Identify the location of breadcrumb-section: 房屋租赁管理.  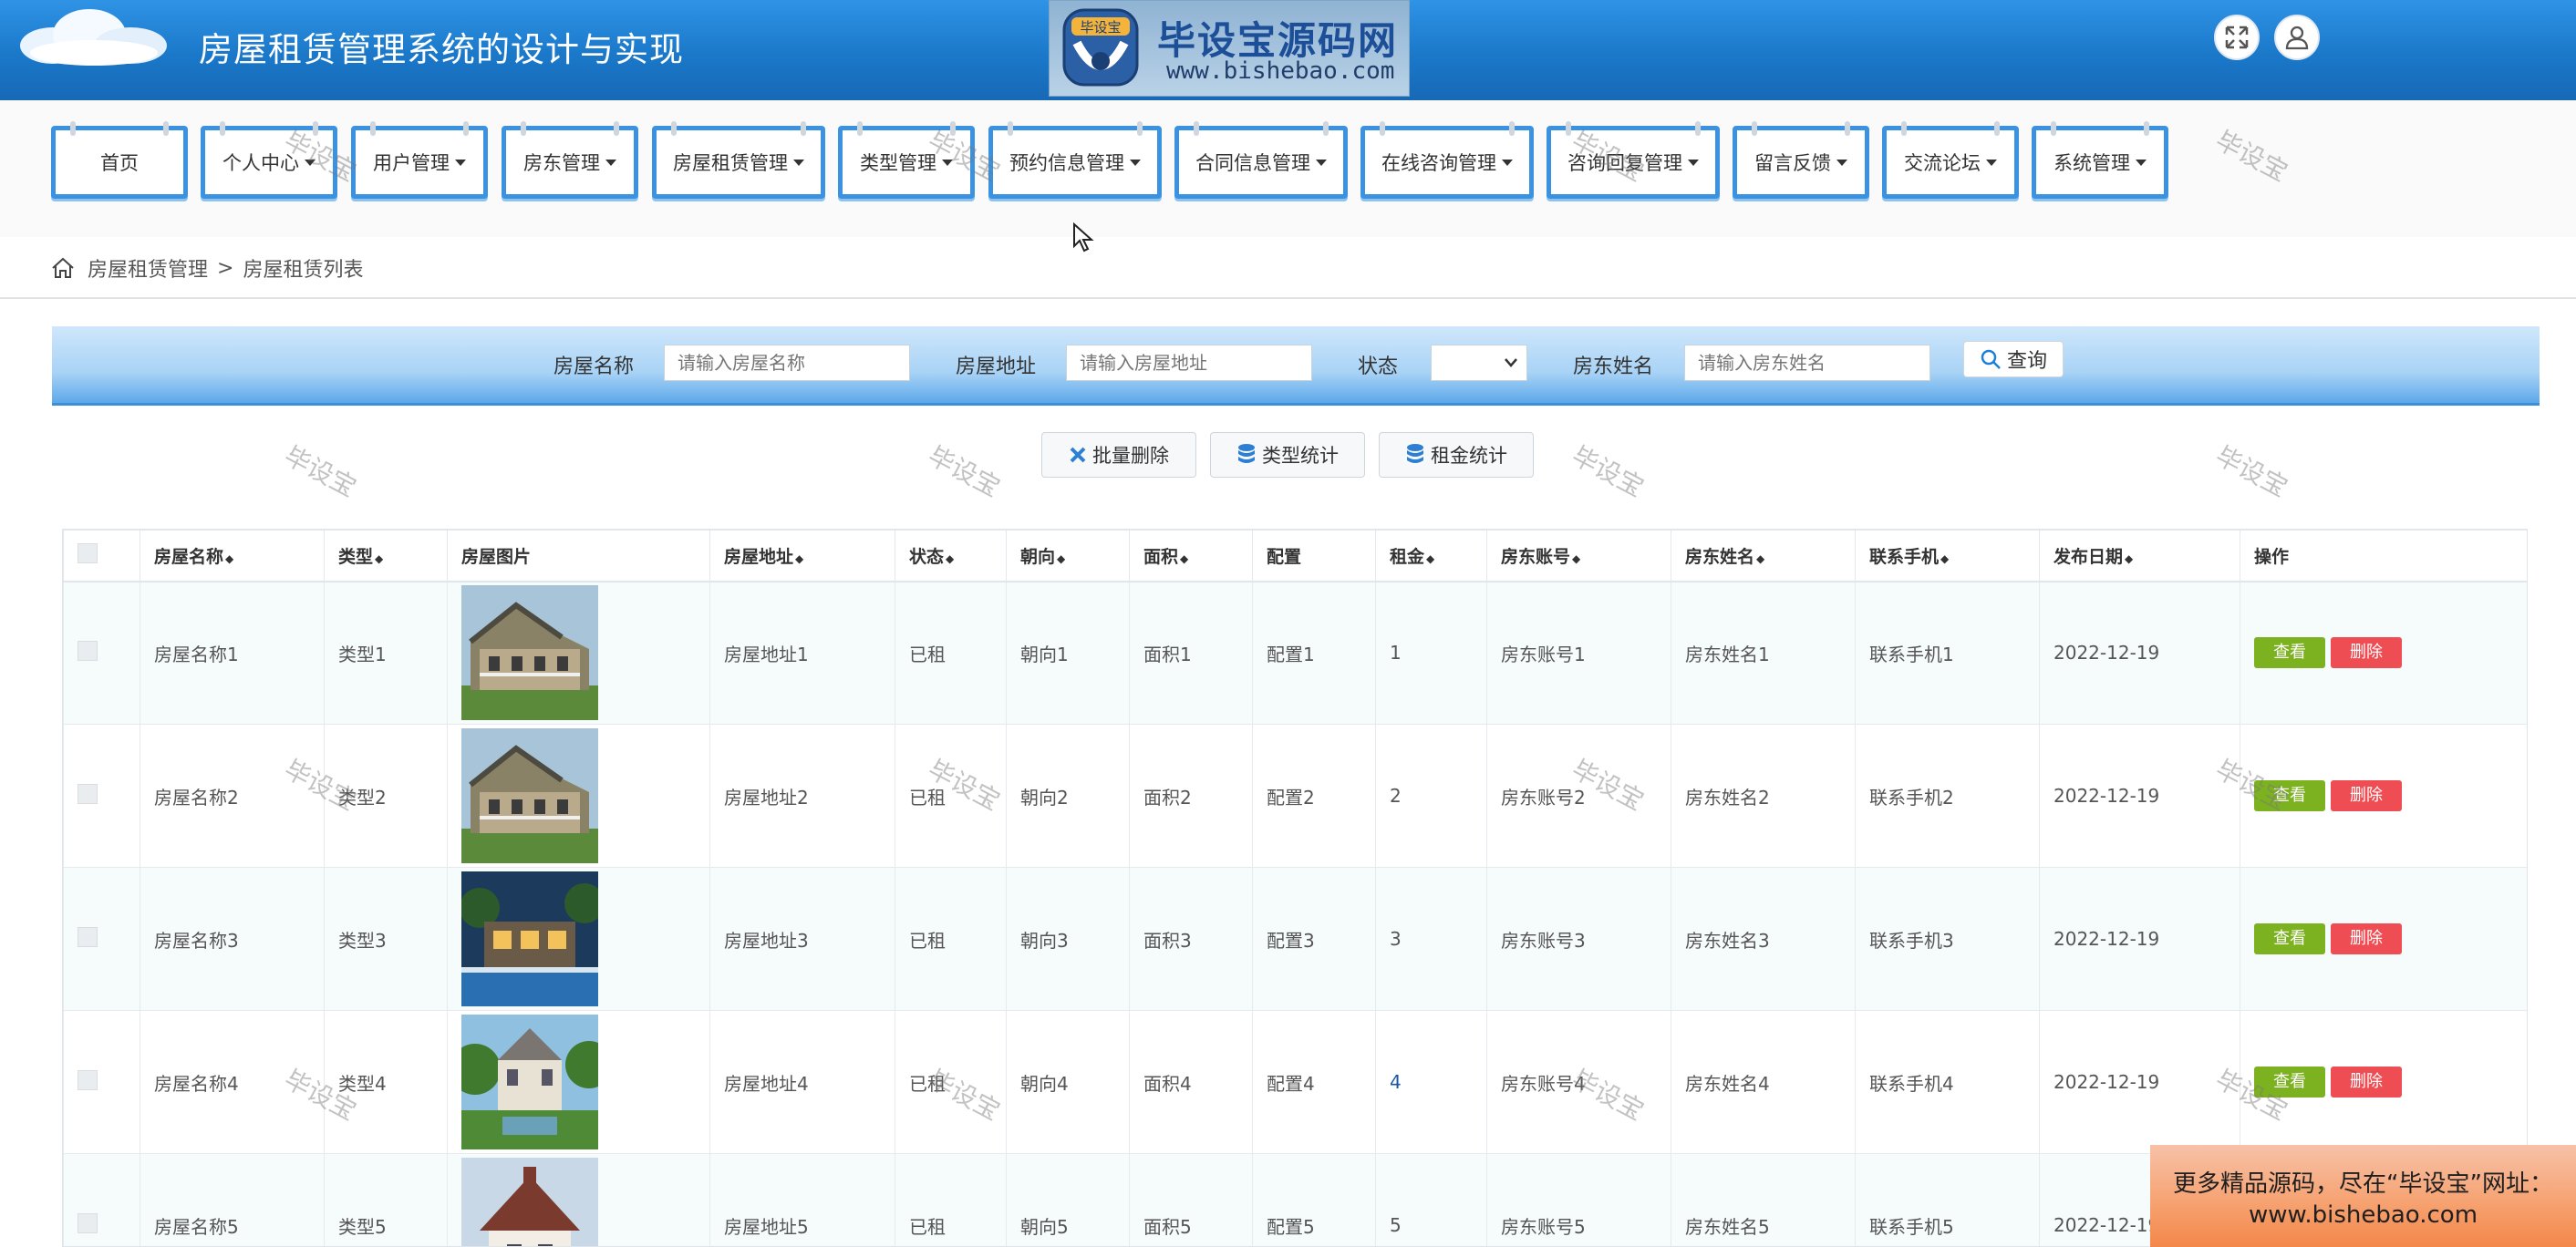
(148, 268).